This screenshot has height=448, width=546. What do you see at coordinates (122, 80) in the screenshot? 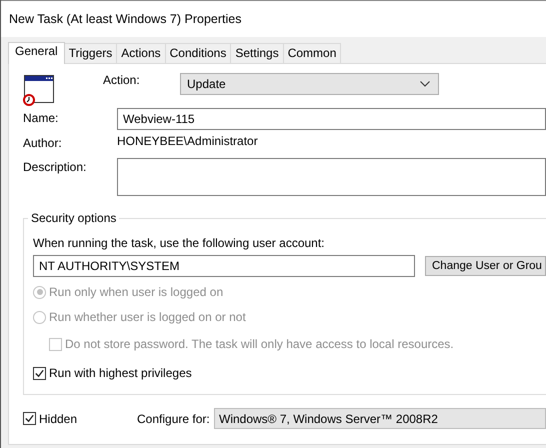
I see `action-label: Action:` at bounding box center [122, 80].